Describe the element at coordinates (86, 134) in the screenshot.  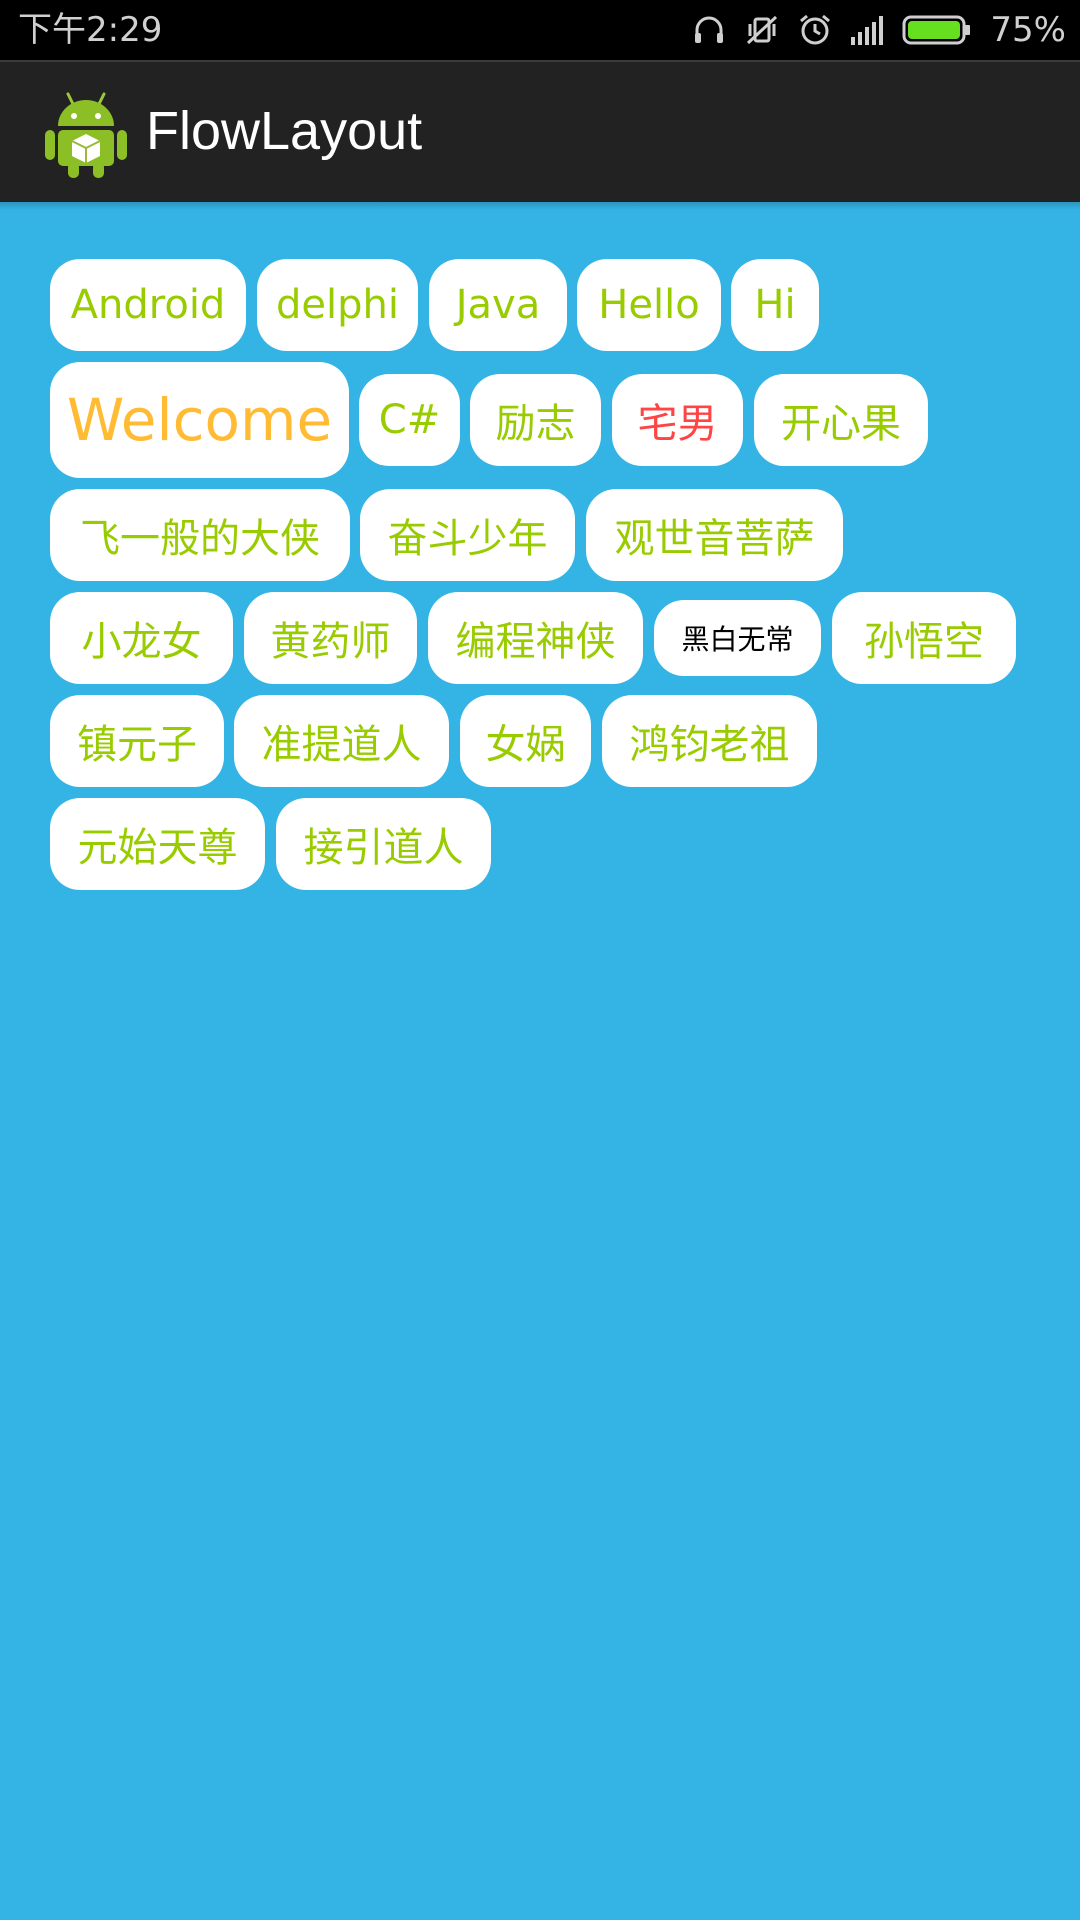
I see `android-robot-icon` at that location.